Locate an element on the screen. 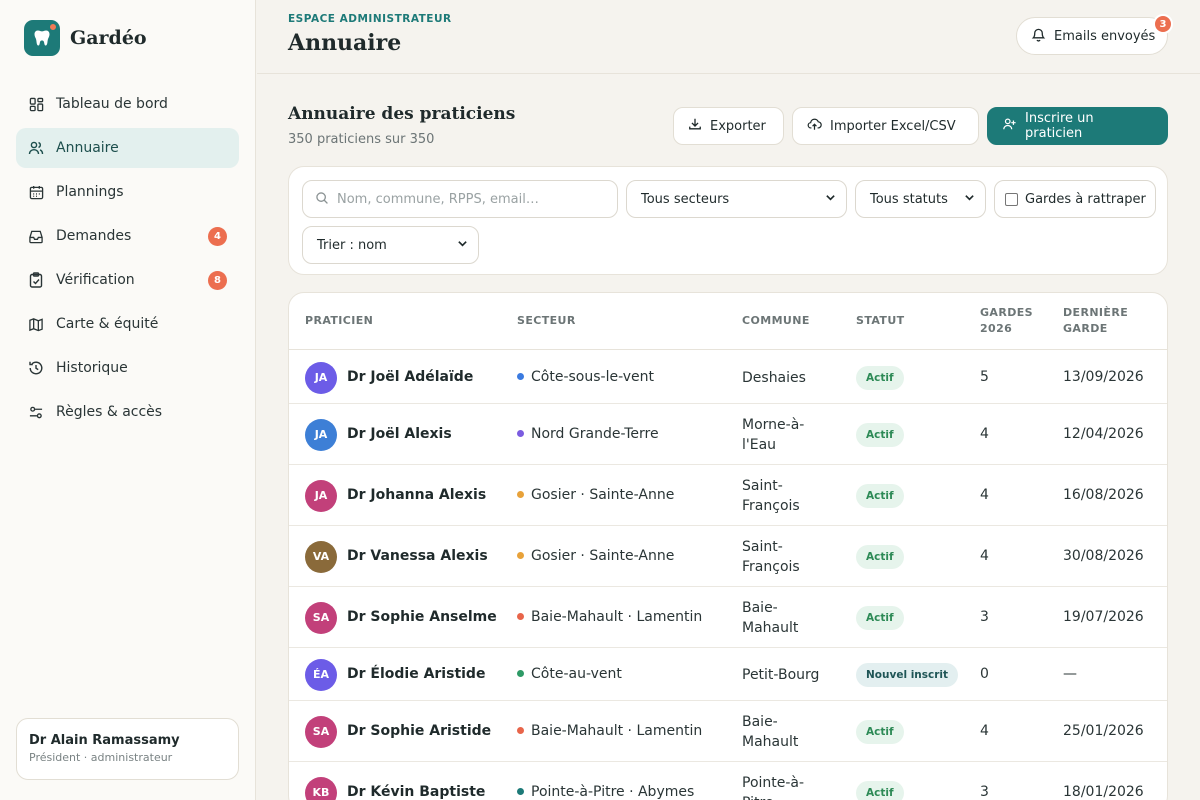 Image resolution: width=1200 pixels, height=800 pixels. commune-line1: Deshaies is located at coordinates (774, 377).